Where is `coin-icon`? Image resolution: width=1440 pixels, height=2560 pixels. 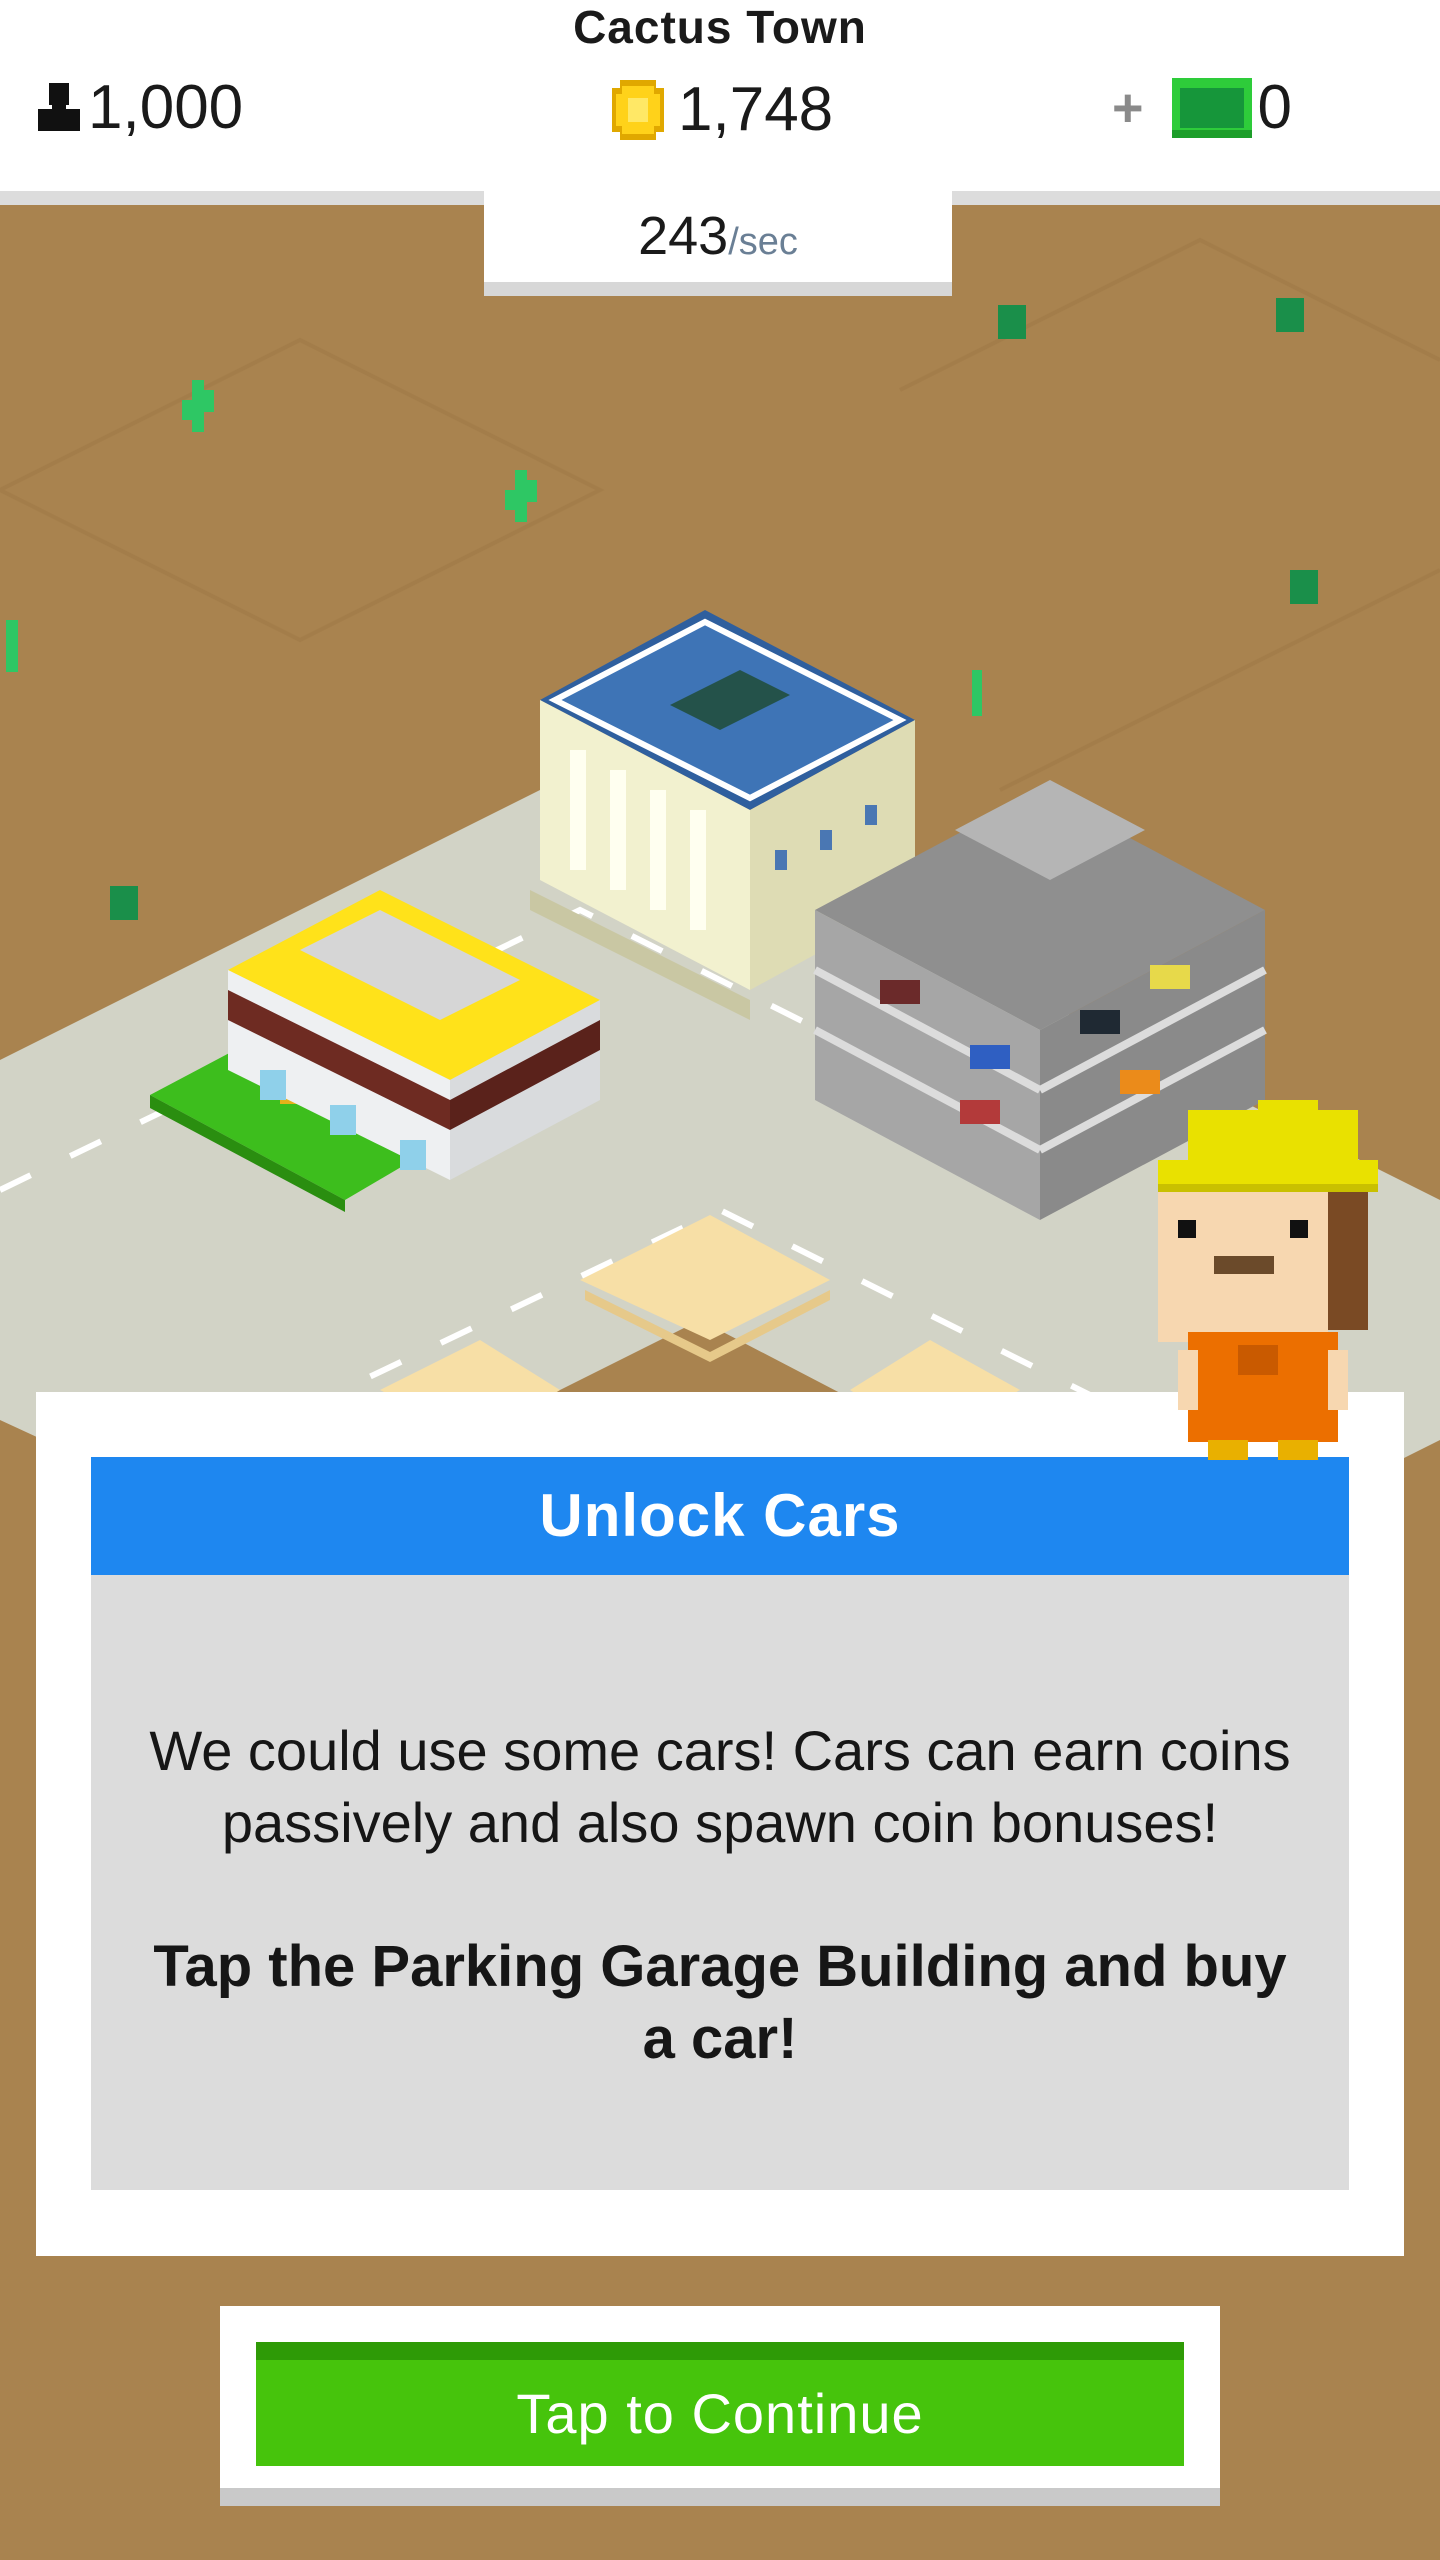 coin-icon is located at coordinates (638, 109).